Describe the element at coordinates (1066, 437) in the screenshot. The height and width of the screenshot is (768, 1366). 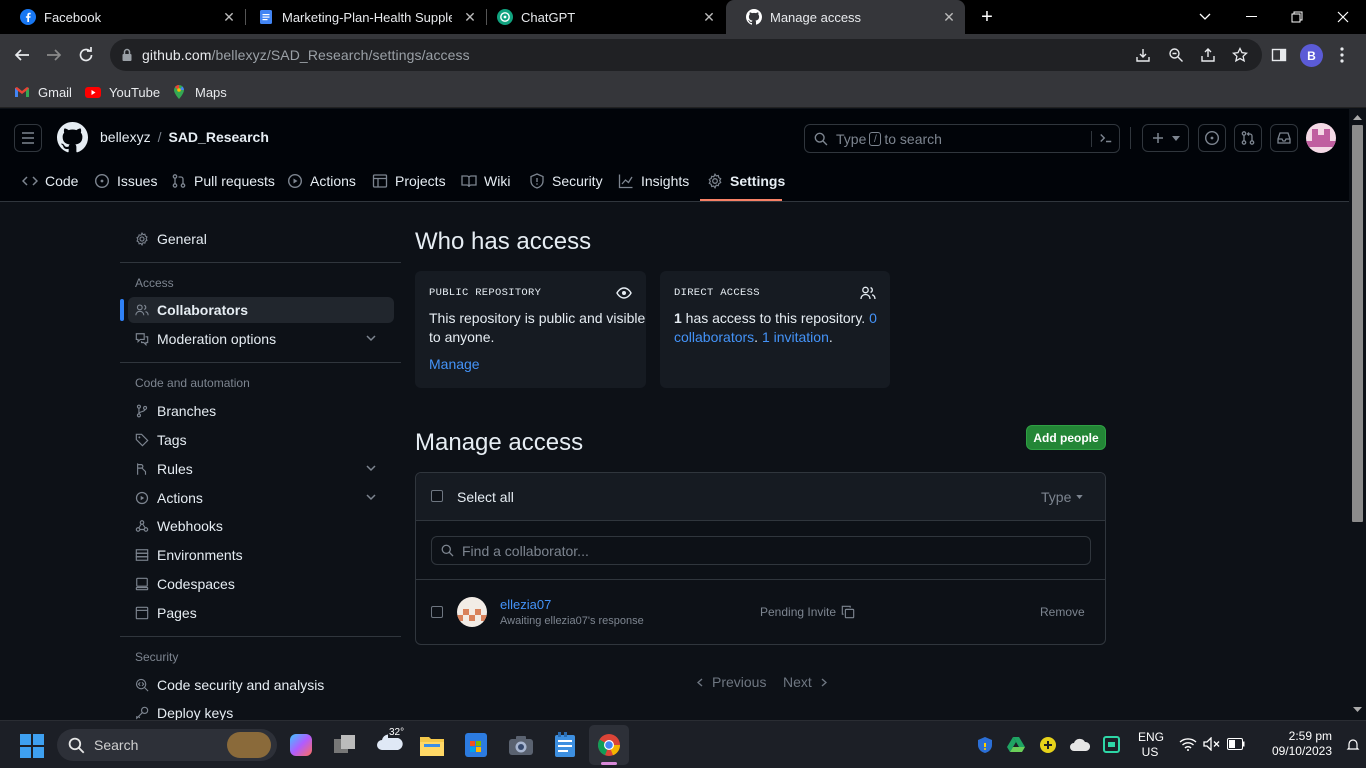
I see `add-people-button: Add people` at that location.